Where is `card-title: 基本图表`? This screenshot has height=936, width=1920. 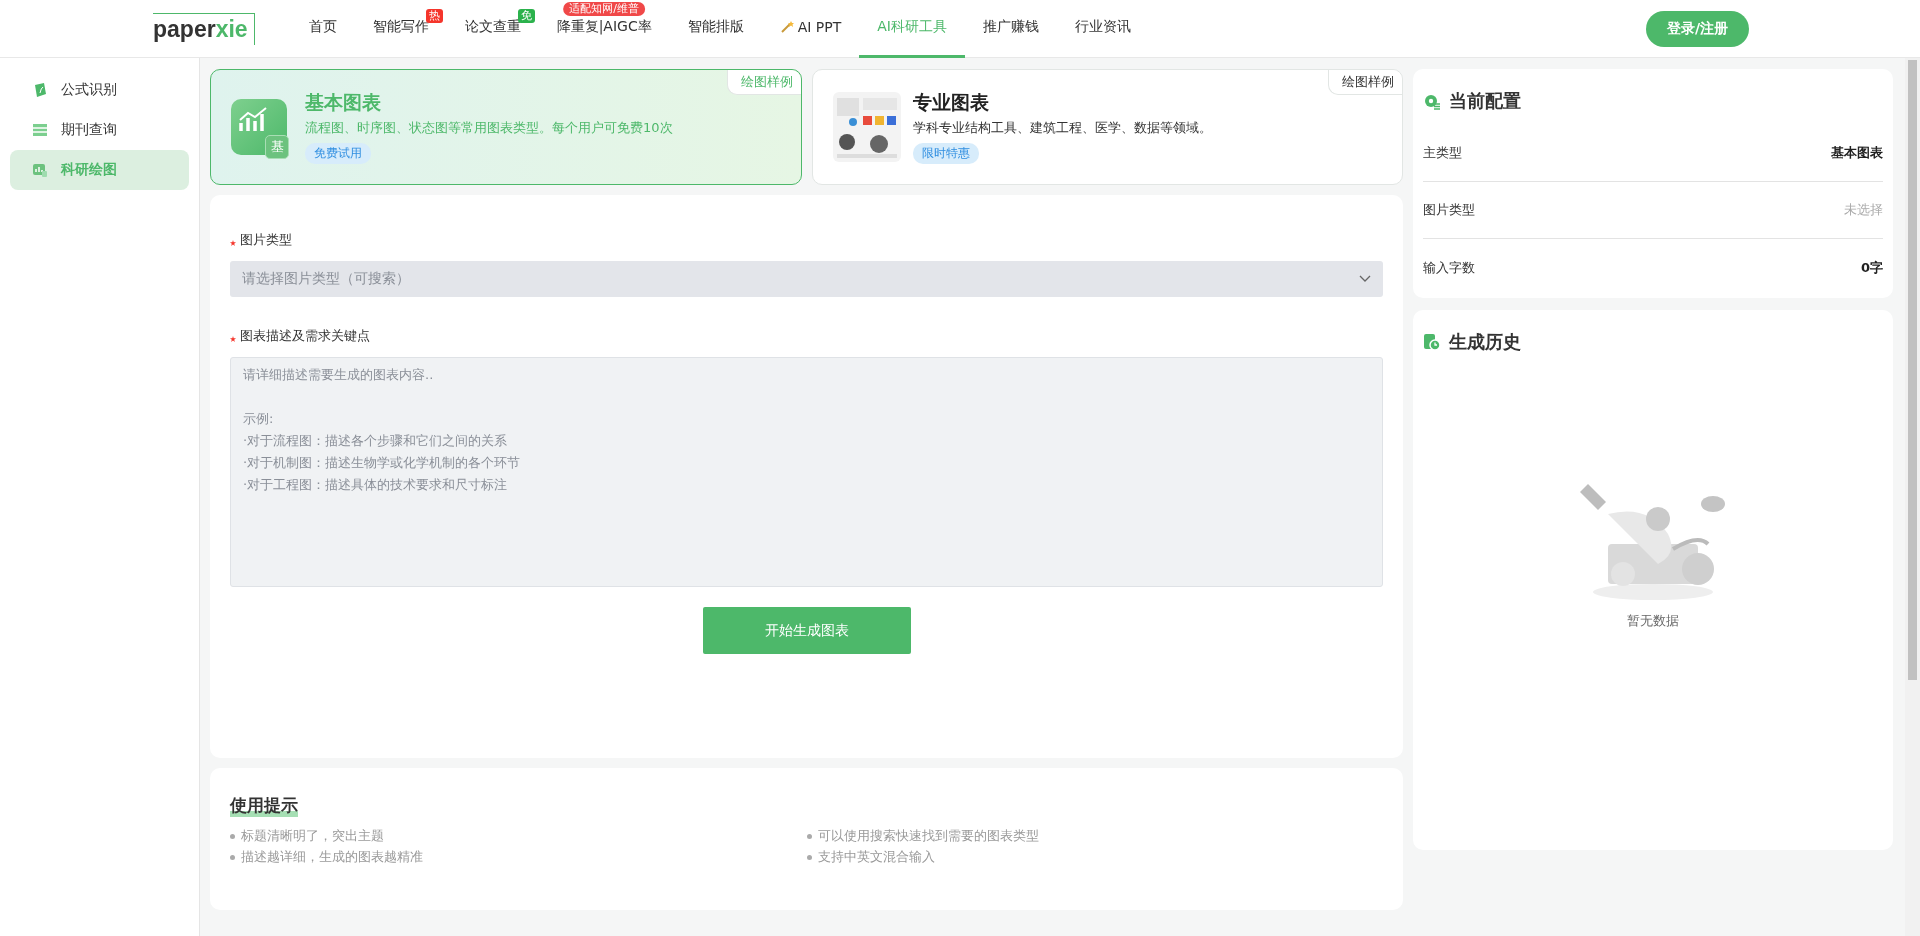 card-title: 基本图表 is located at coordinates (343, 102).